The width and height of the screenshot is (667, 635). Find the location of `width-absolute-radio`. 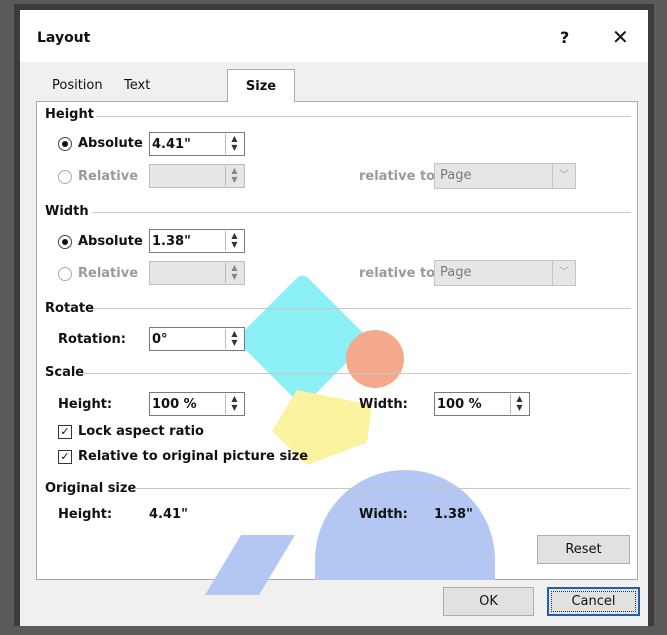

width-absolute-radio is located at coordinates (65, 242).